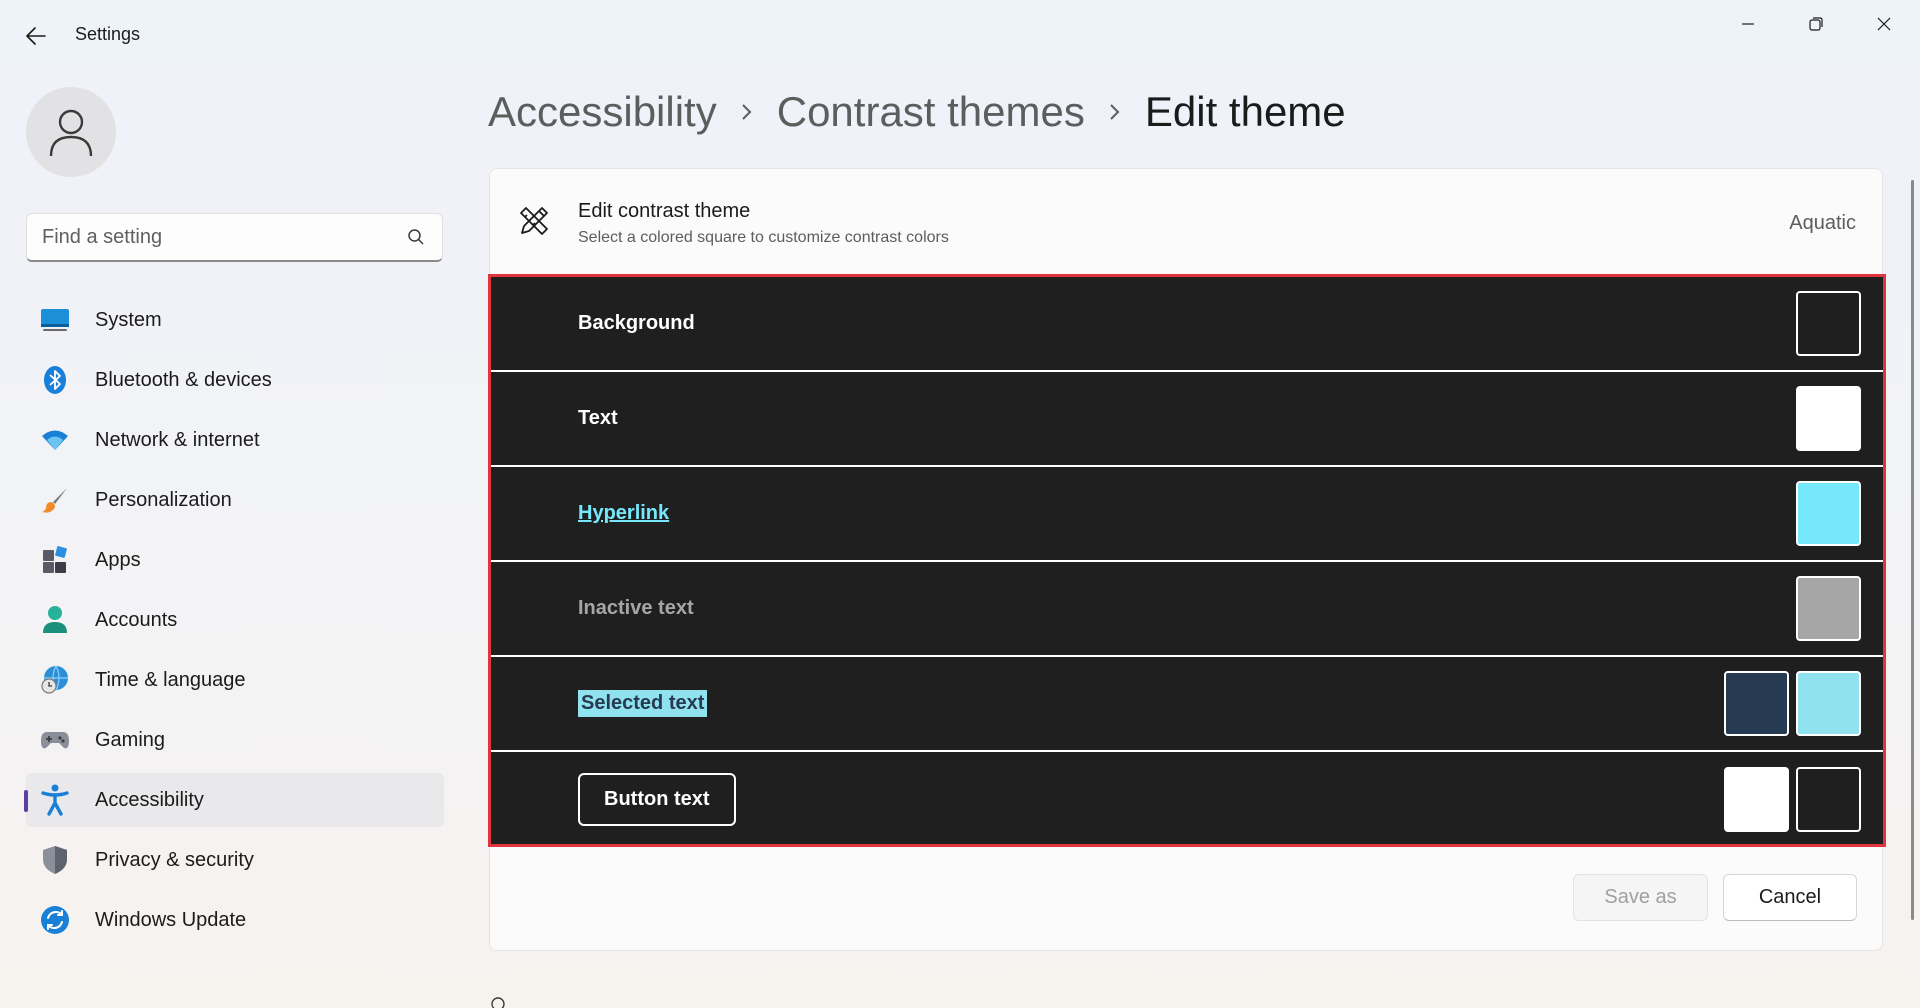 Image resolution: width=1920 pixels, height=1008 pixels. What do you see at coordinates (55, 380) in the screenshot?
I see `bluetooth-icon` at bounding box center [55, 380].